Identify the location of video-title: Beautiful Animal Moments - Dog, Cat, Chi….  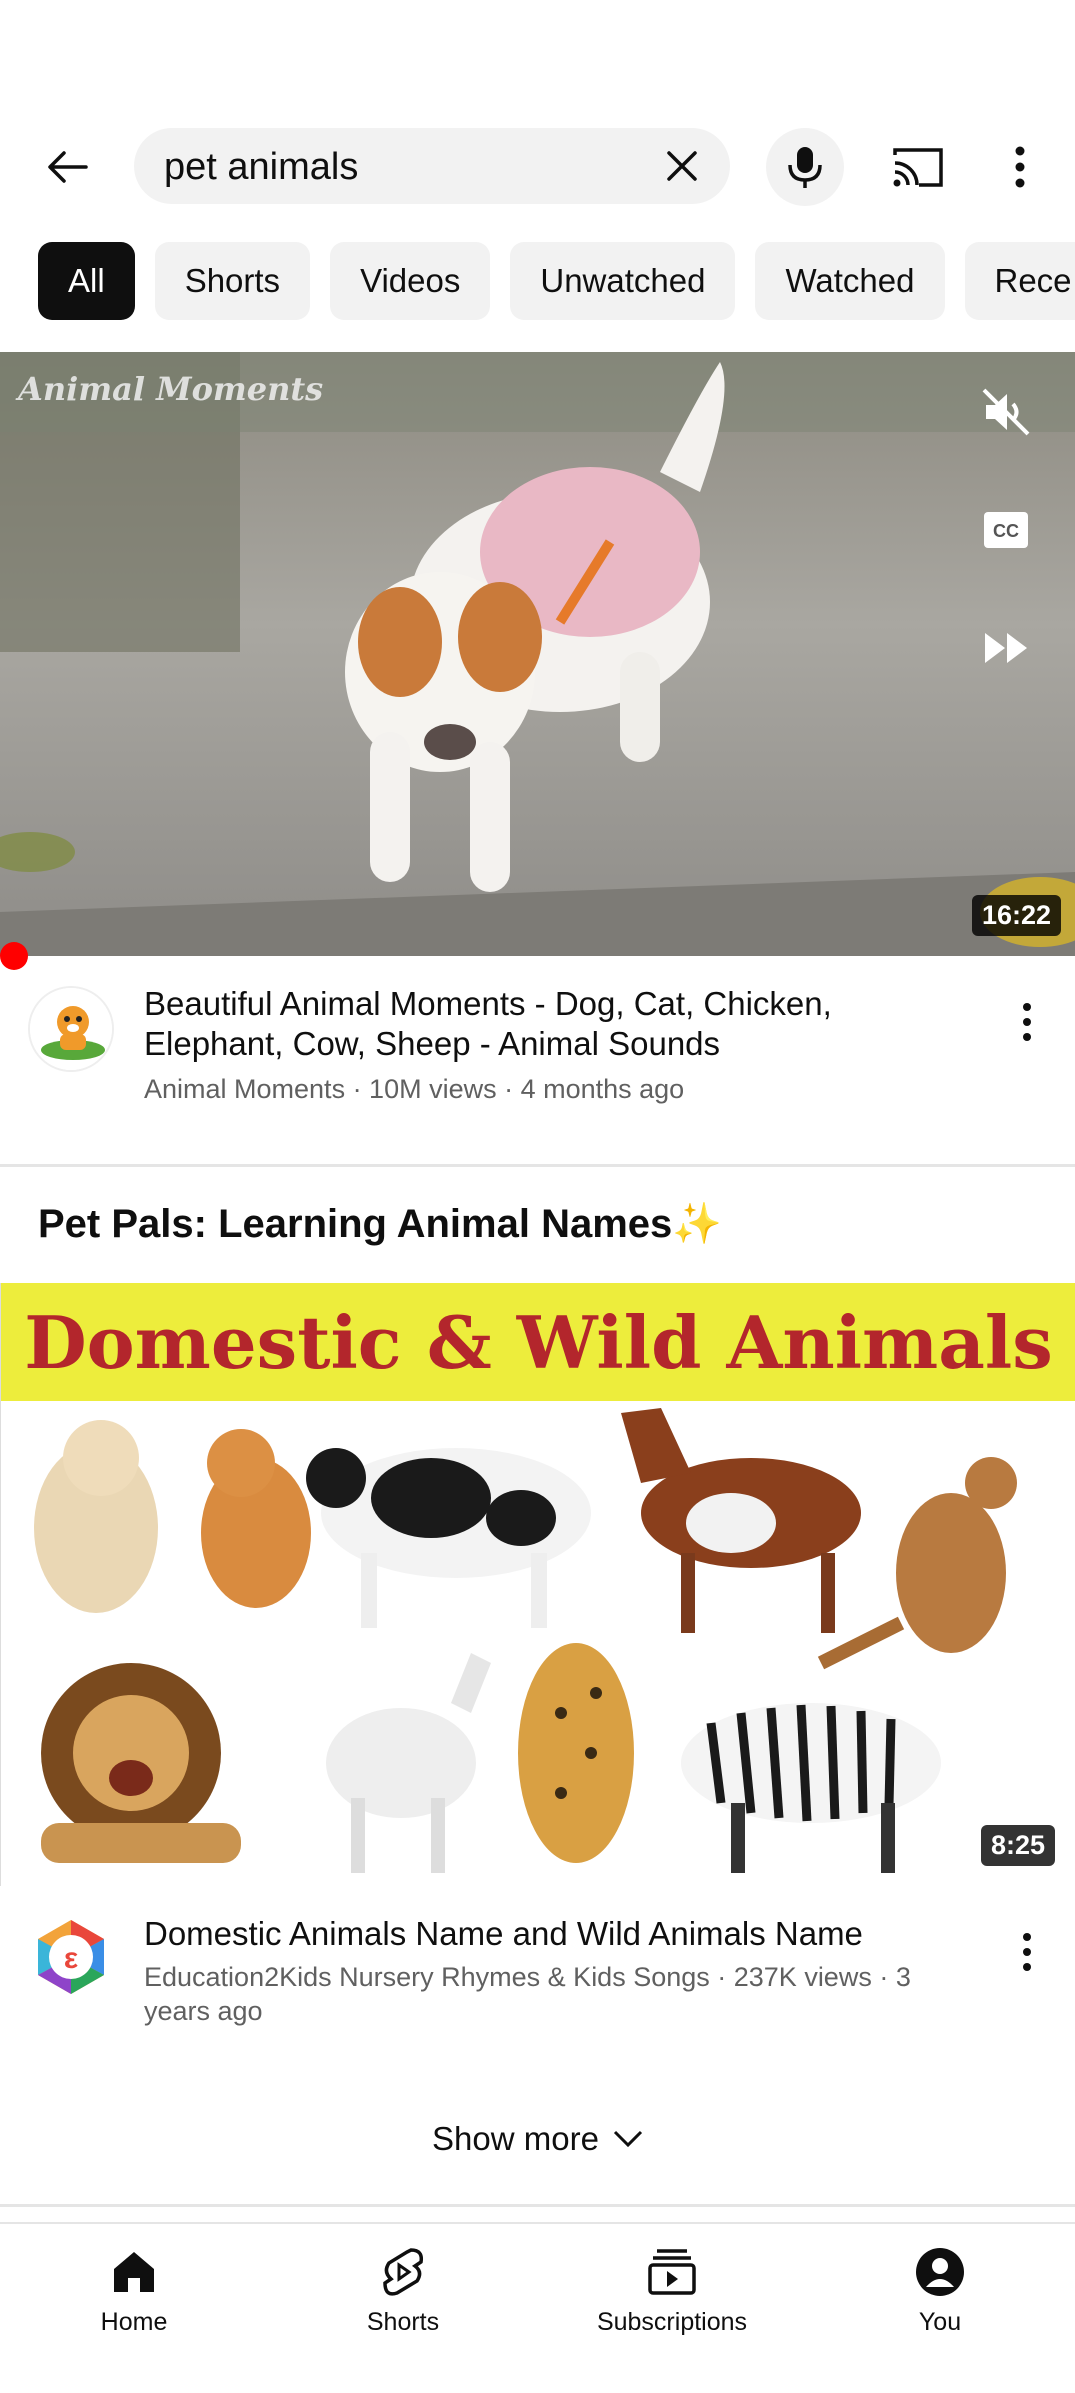
(554, 1024).